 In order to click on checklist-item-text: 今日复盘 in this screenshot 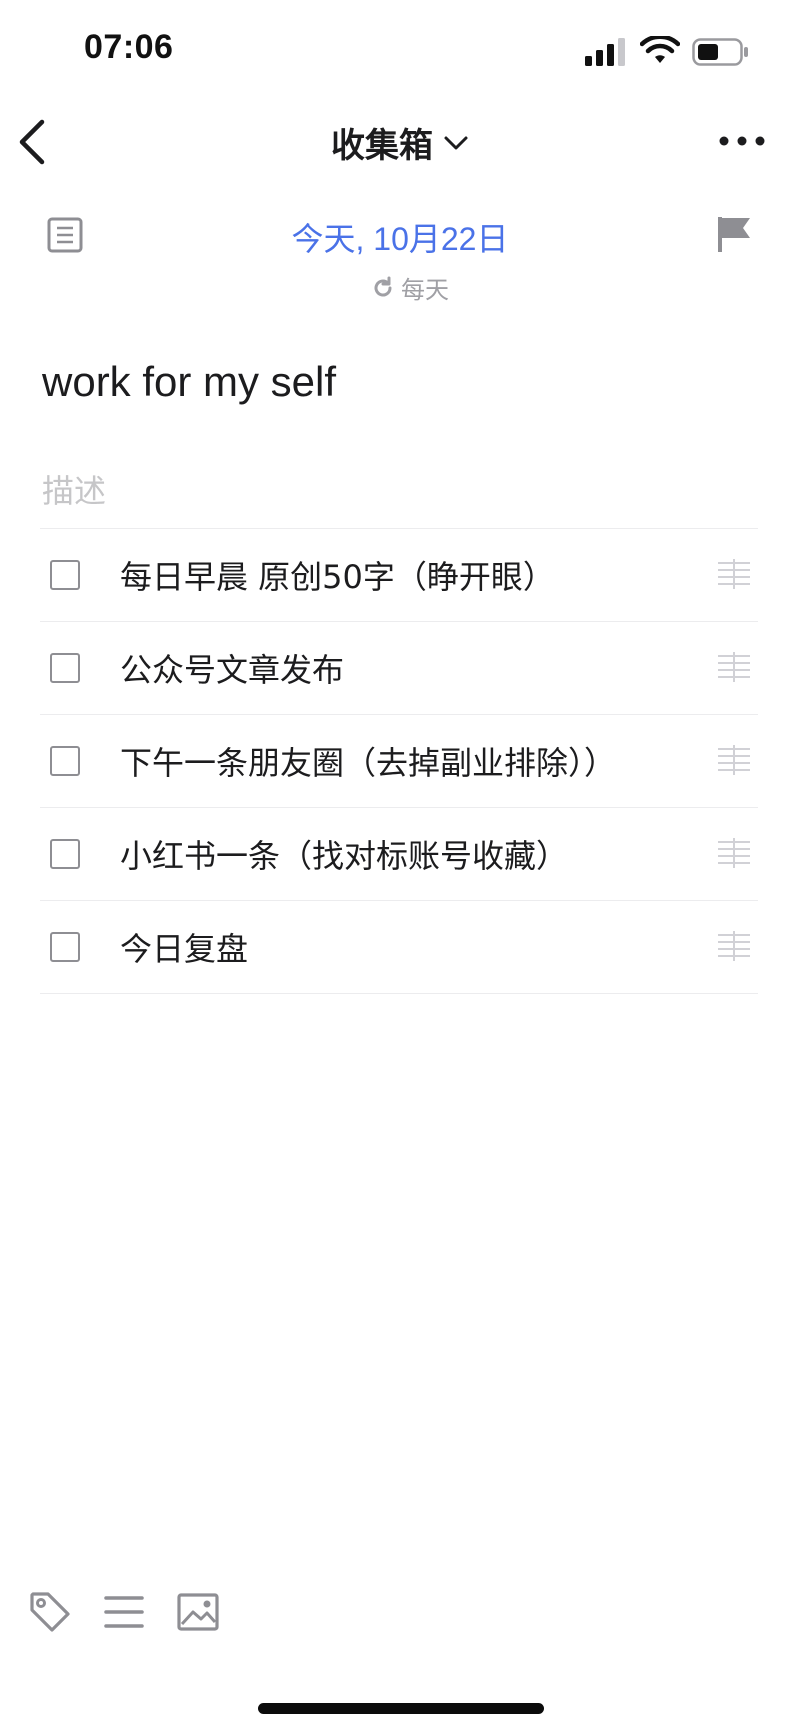, I will do `click(184, 947)`.